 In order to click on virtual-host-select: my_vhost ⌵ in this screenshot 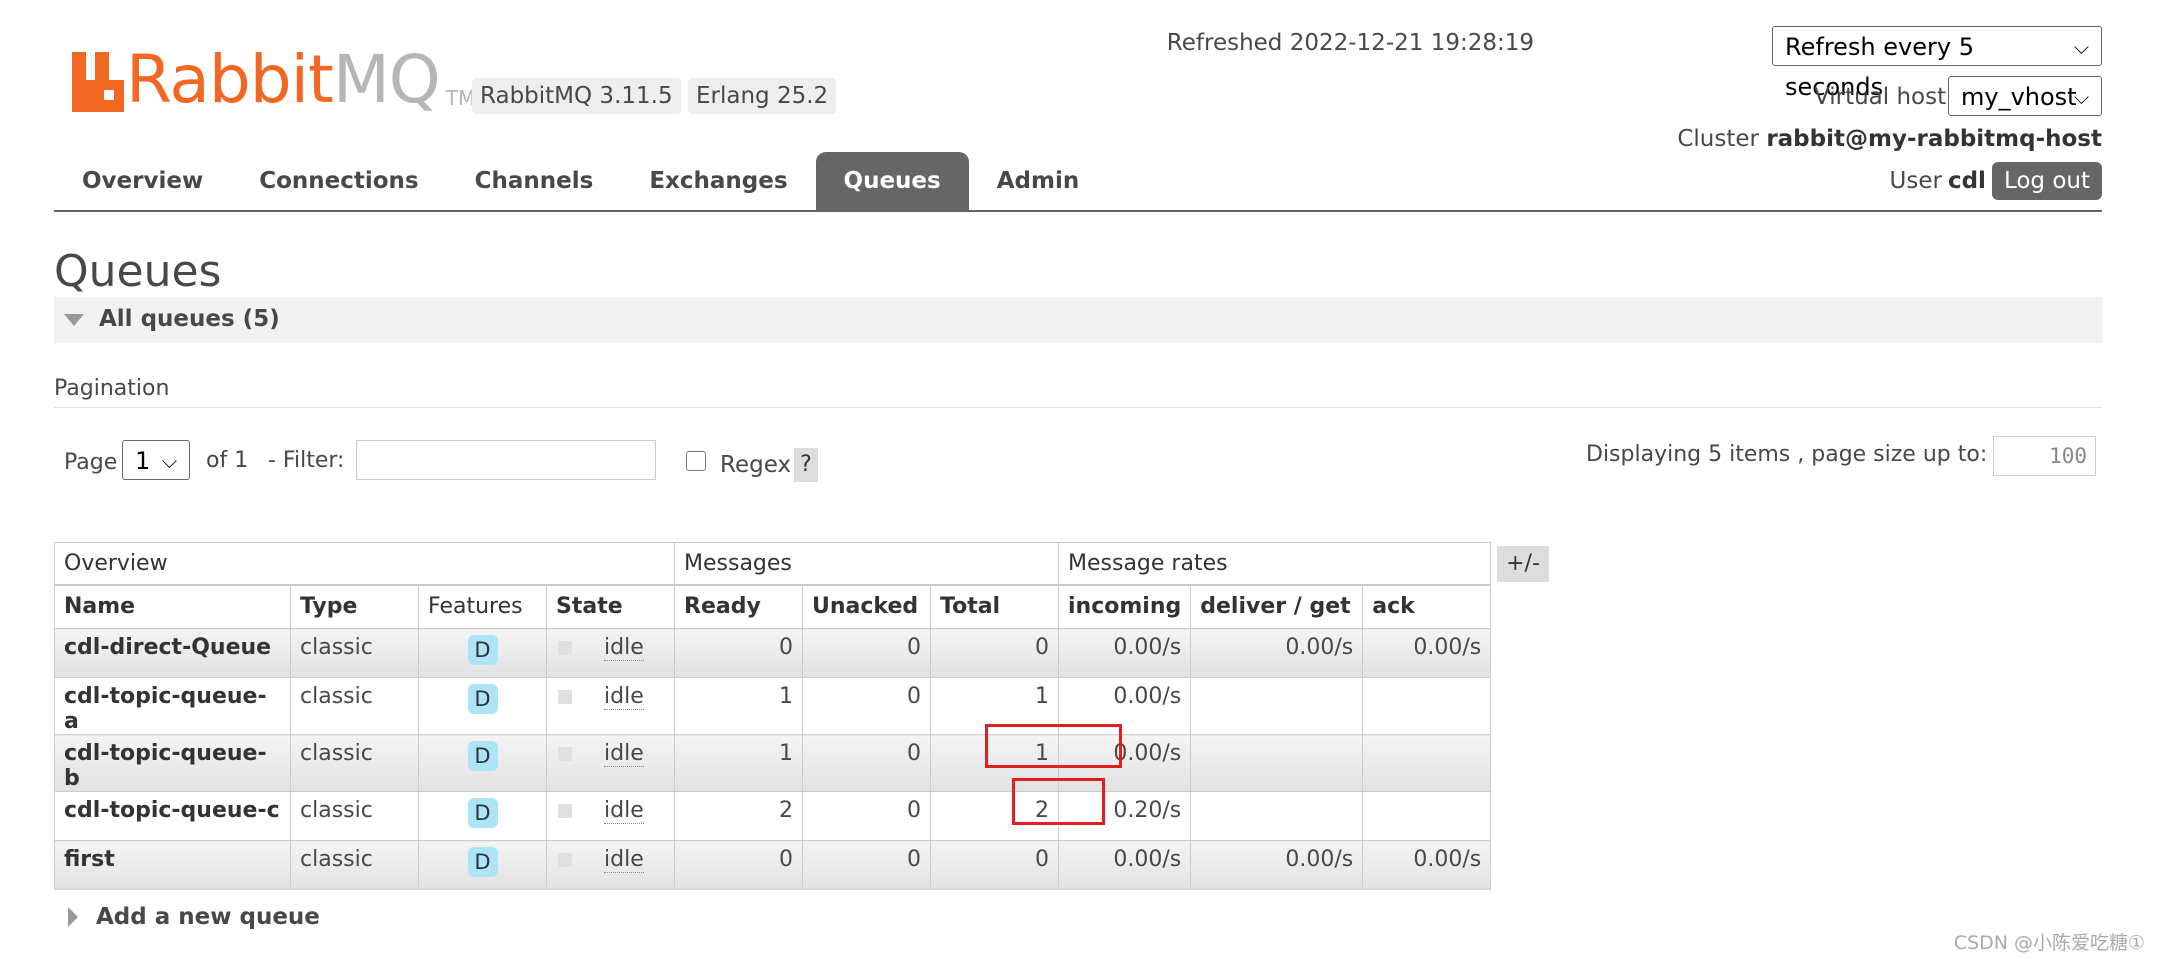, I will do `click(2025, 96)`.